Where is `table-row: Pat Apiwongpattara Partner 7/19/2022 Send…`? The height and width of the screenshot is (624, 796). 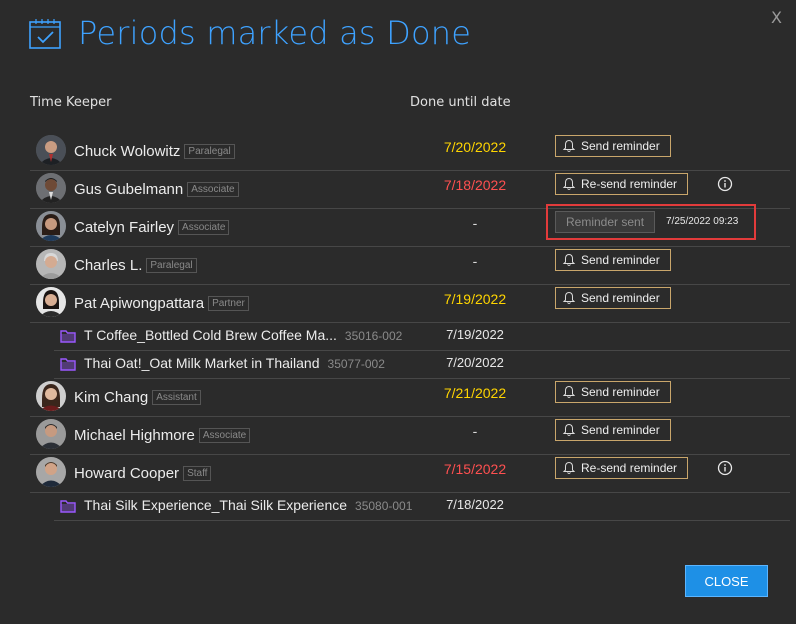 table-row: Pat Apiwongpattara Partner 7/19/2022 Send… is located at coordinates (410, 303).